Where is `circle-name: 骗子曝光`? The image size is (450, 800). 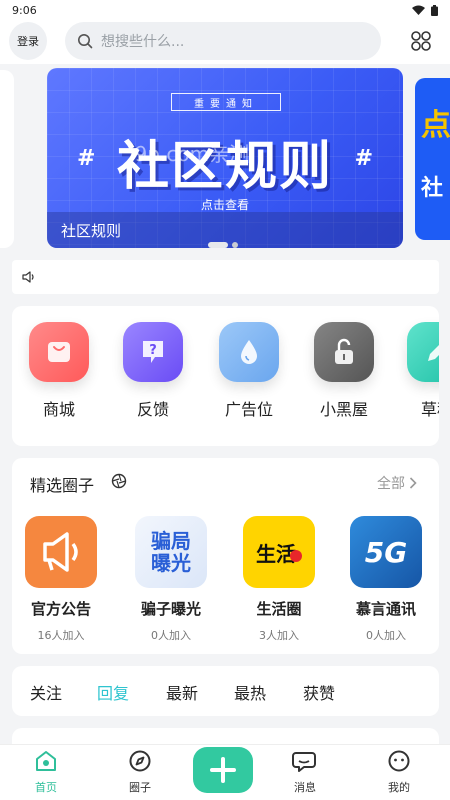 circle-name: 骗子曝光 is located at coordinates (170, 609).